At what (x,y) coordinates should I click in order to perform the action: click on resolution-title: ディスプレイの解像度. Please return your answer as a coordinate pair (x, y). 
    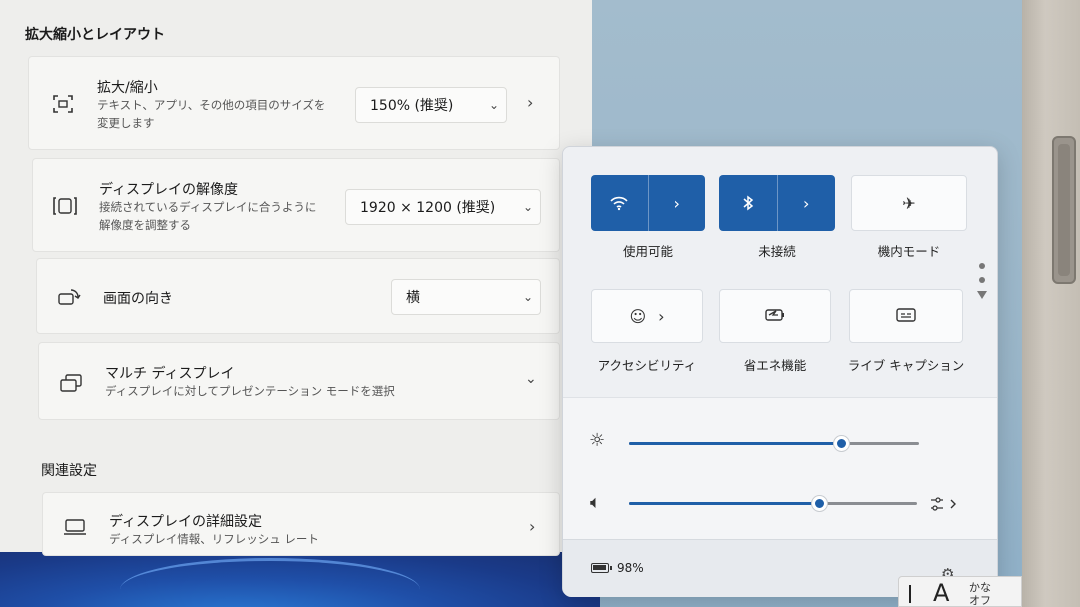
    Looking at the image, I should click on (169, 190).